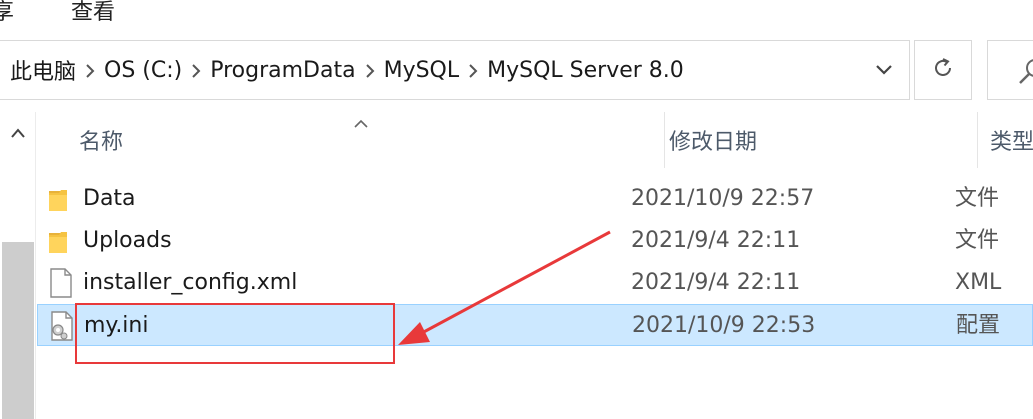  I want to click on ribbon: 享 查看, so click(516, 15).